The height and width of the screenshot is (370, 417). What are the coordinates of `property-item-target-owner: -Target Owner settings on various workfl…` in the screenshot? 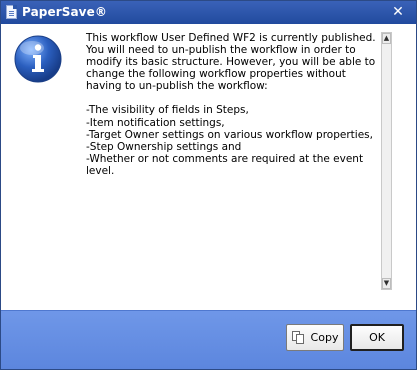 It's located at (229, 134).